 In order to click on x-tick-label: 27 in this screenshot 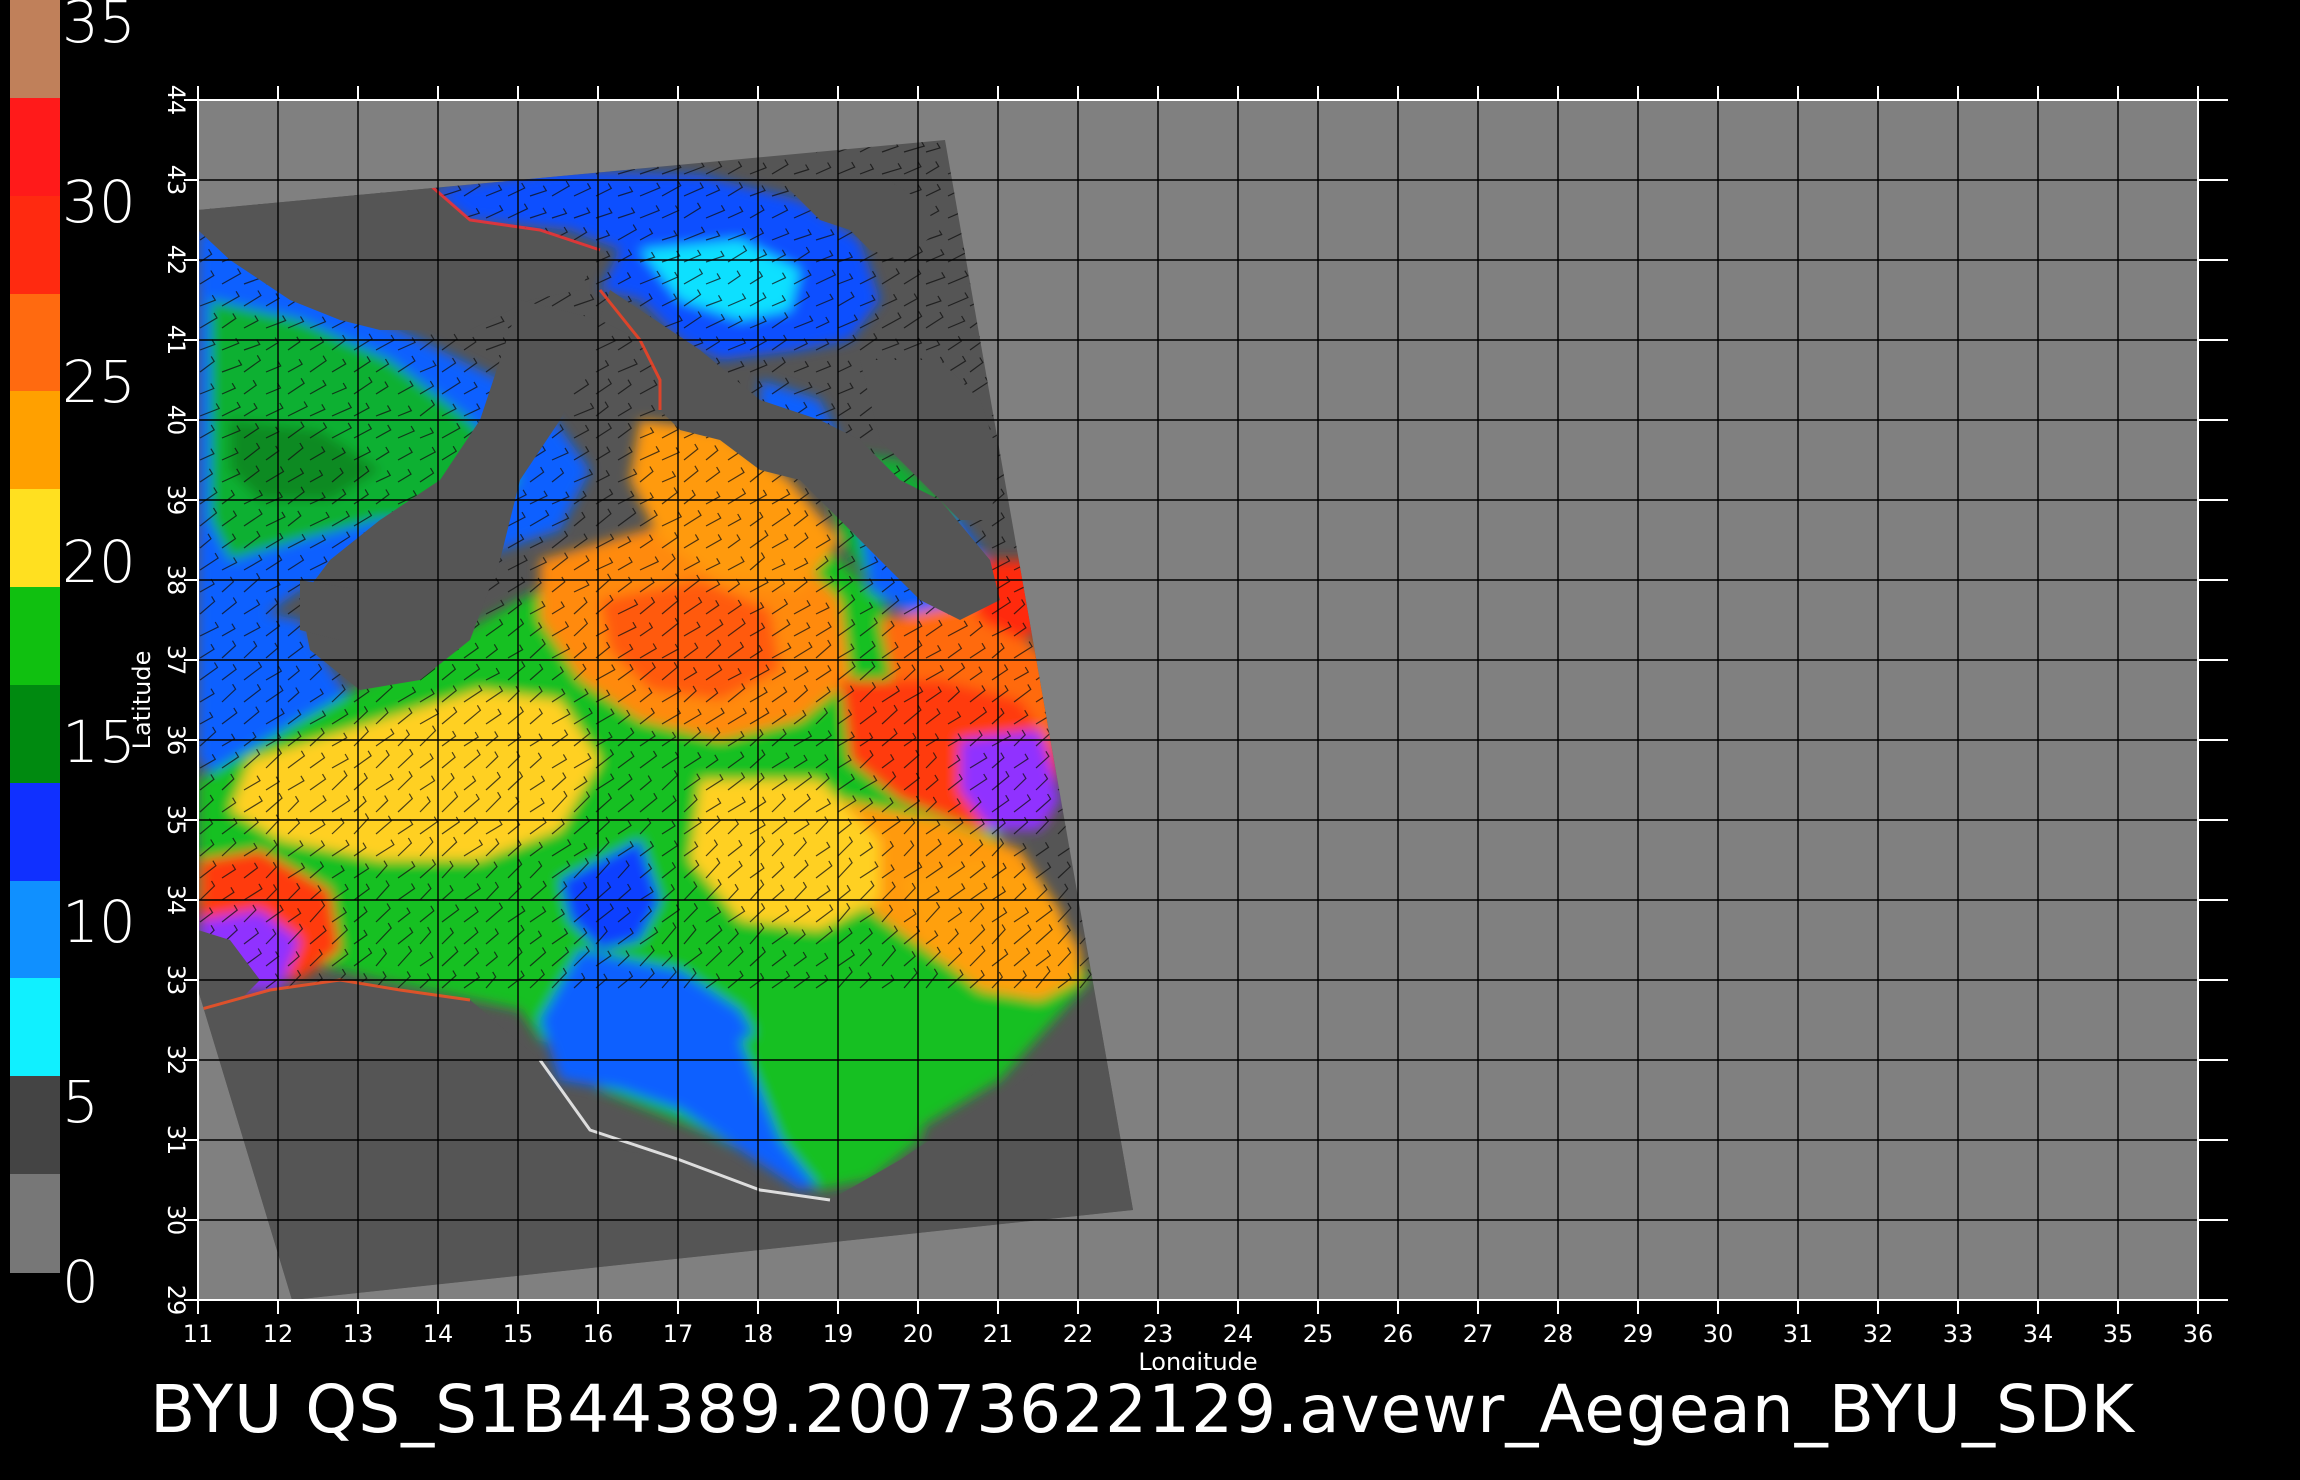, I will do `click(1478, 1334)`.